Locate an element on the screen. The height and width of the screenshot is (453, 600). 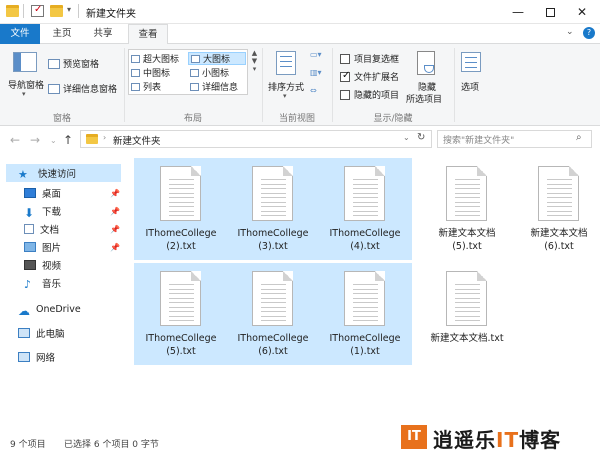
up-arrow-icon: ↑ is located at coordinates (68, 140).